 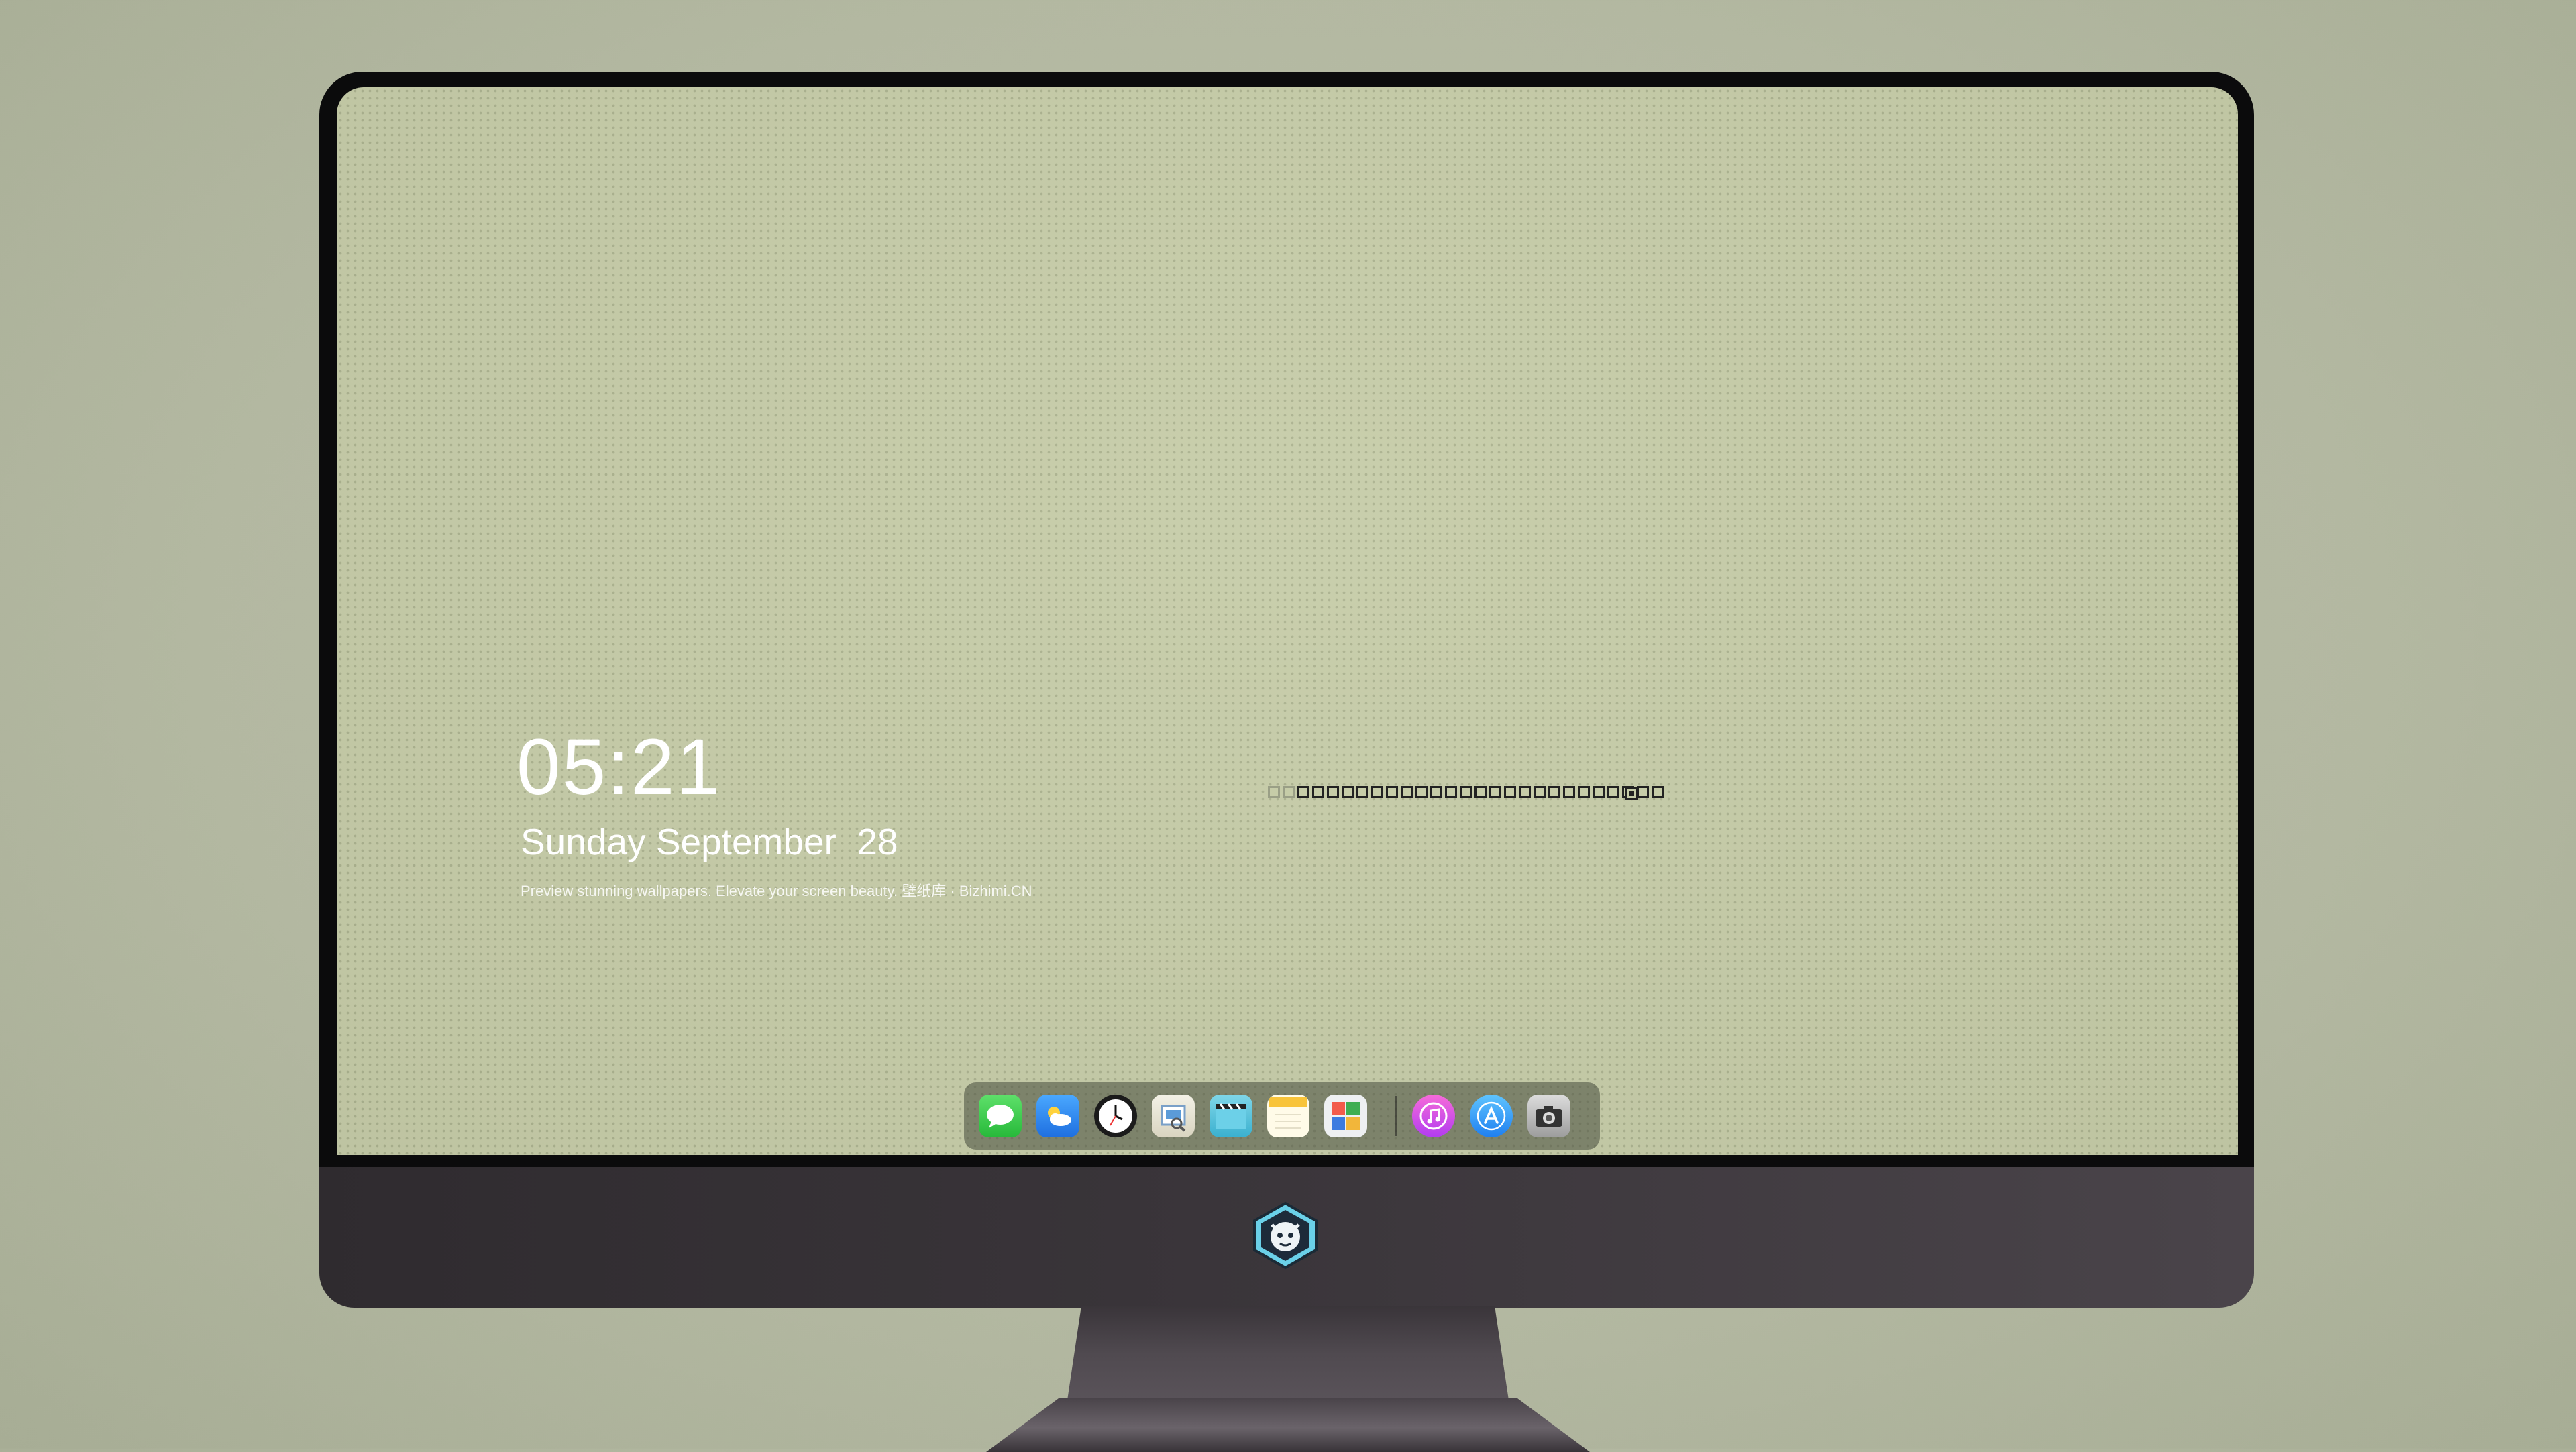 What do you see at coordinates (1288, 1425) in the screenshot?
I see `monitor-stand-base` at bounding box center [1288, 1425].